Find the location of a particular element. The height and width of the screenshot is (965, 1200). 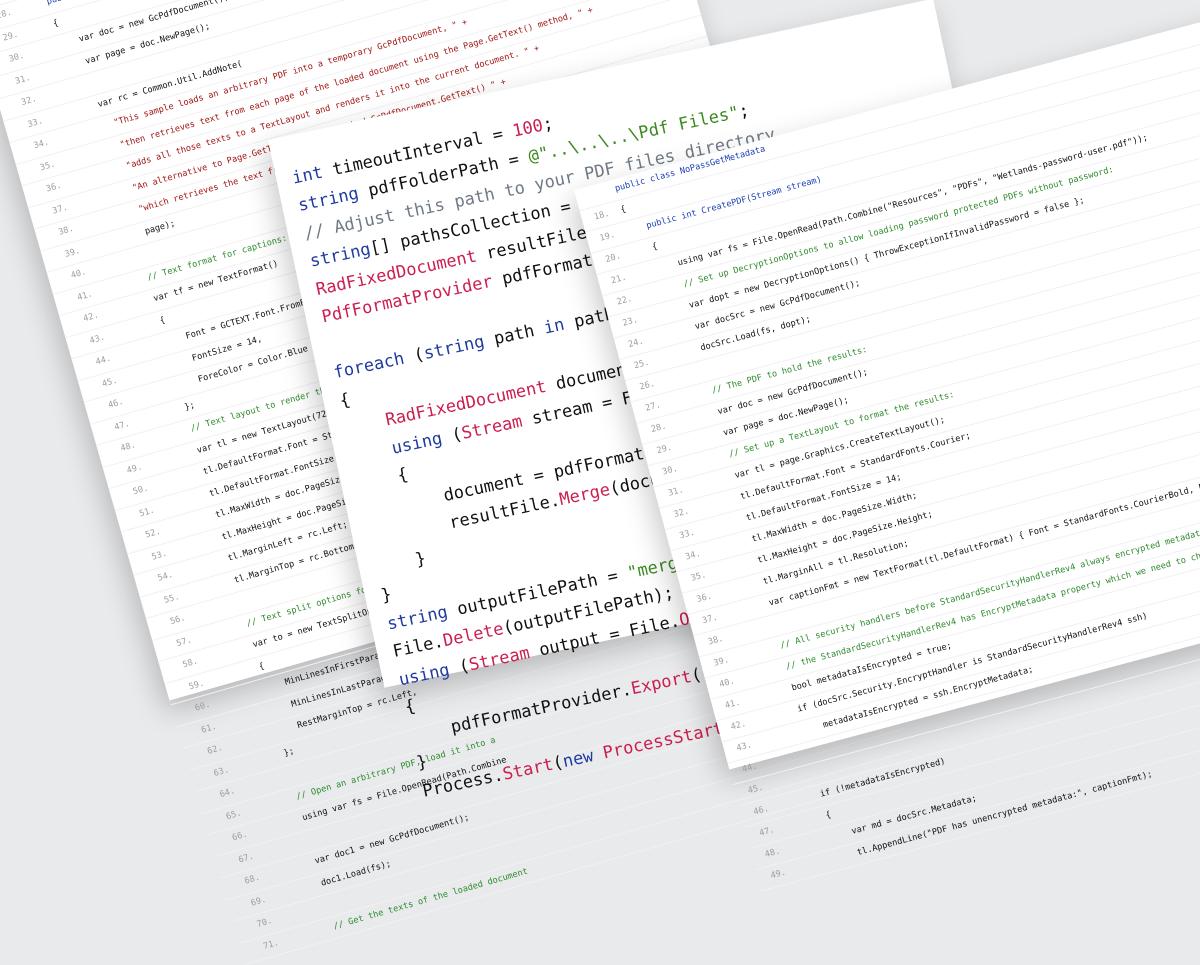

code-token: Start is located at coordinates (528, 769).